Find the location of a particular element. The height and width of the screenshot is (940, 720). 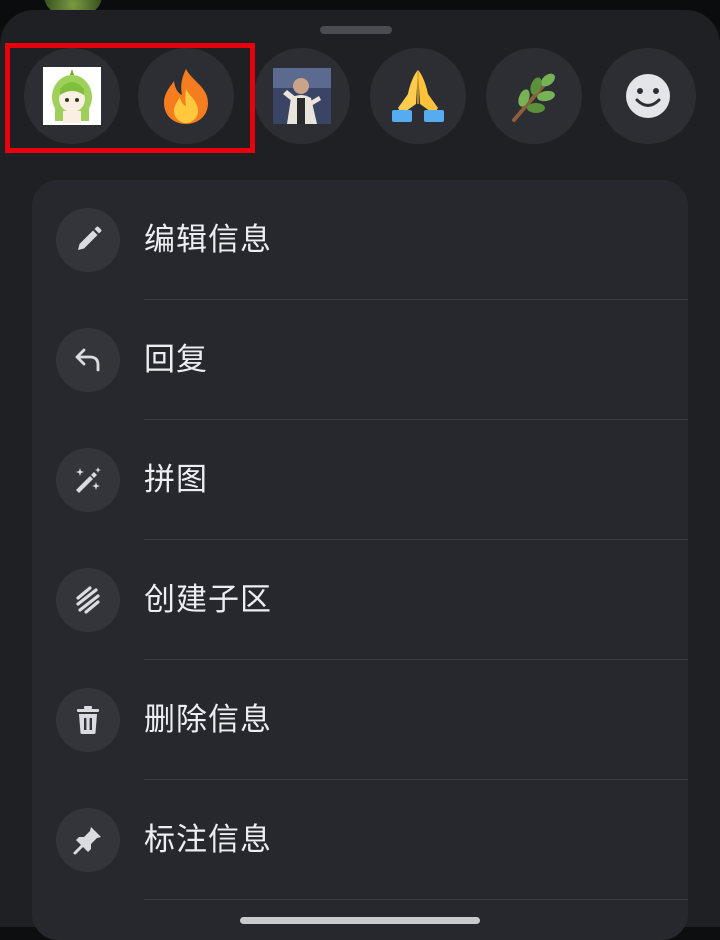

magic-wand-icon is located at coordinates (88, 480).